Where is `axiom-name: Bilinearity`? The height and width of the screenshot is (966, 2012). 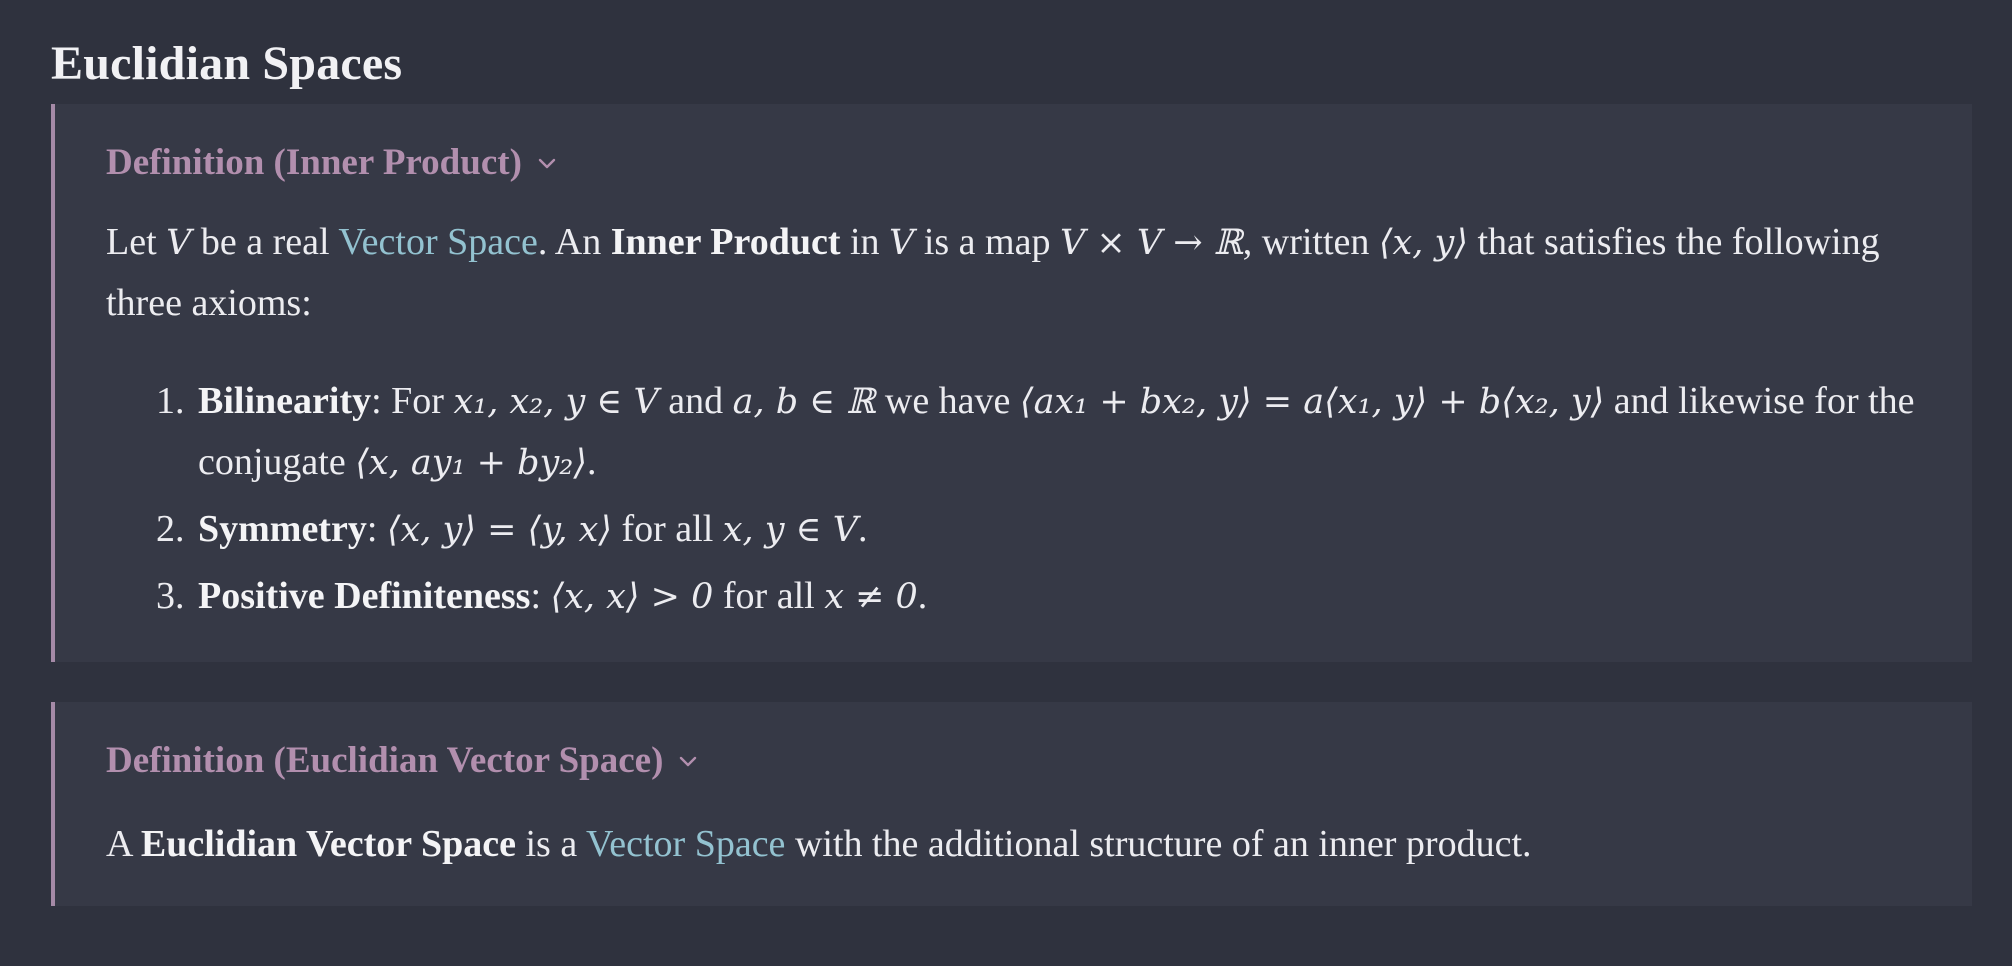 axiom-name: Bilinearity is located at coordinates (285, 401).